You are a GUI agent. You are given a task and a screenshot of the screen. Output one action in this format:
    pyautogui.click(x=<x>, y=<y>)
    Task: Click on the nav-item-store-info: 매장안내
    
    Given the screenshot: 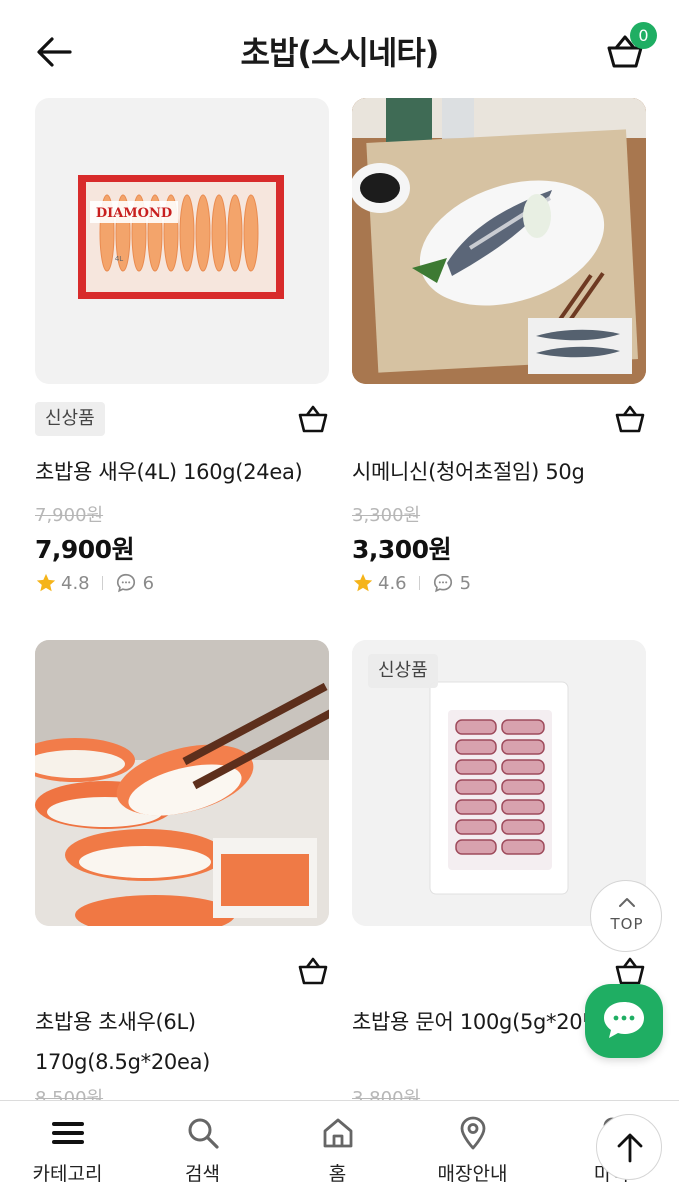 What is the action you would take?
    pyautogui.click(x=472, y=1150)
    